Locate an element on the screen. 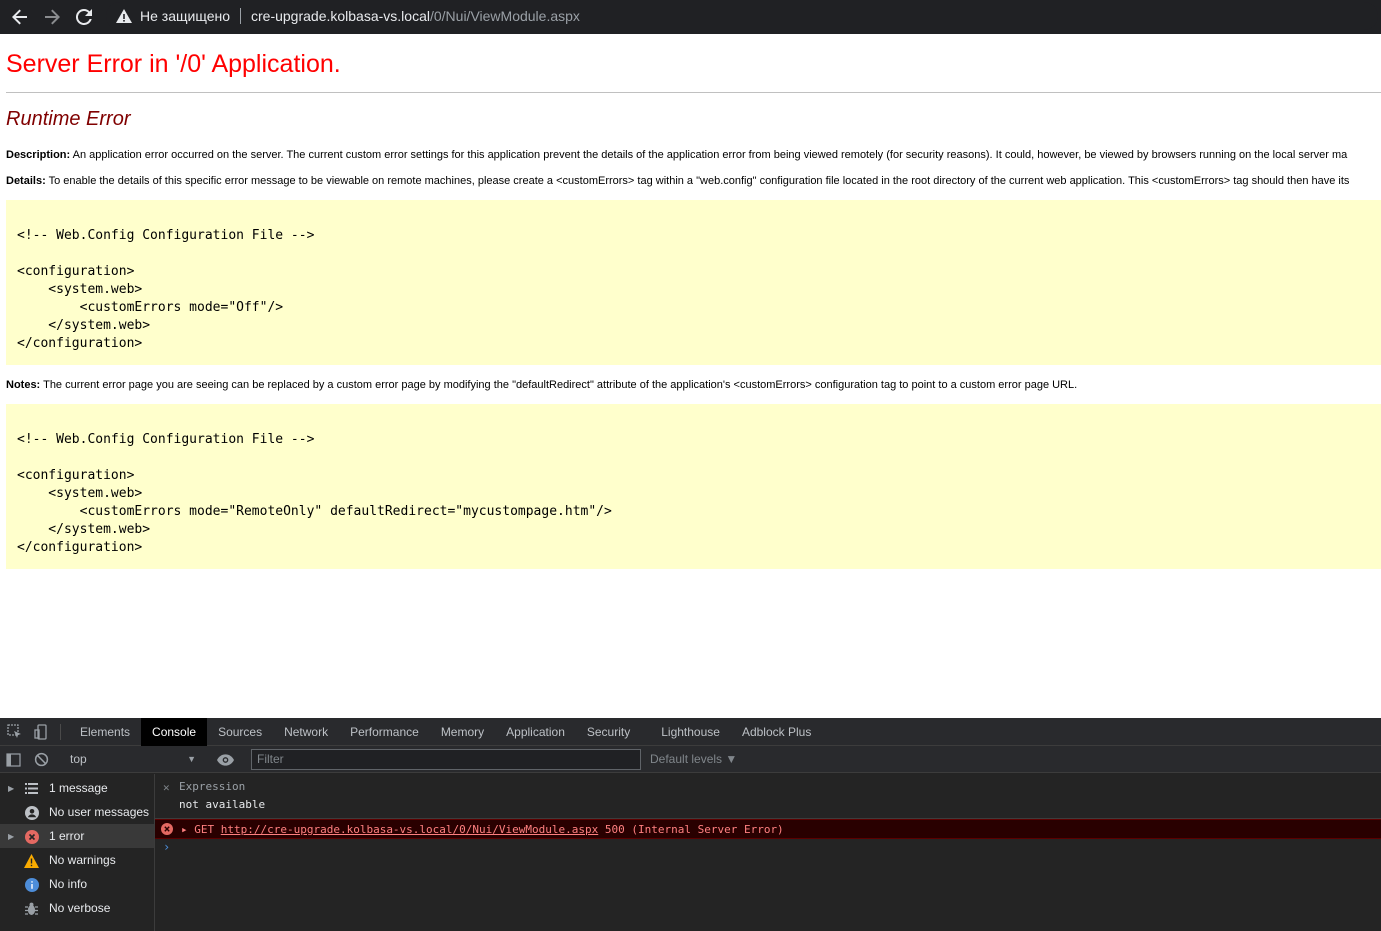  sidebar-item-errors: ▶ 1 error is located at coordinates (77, 836).